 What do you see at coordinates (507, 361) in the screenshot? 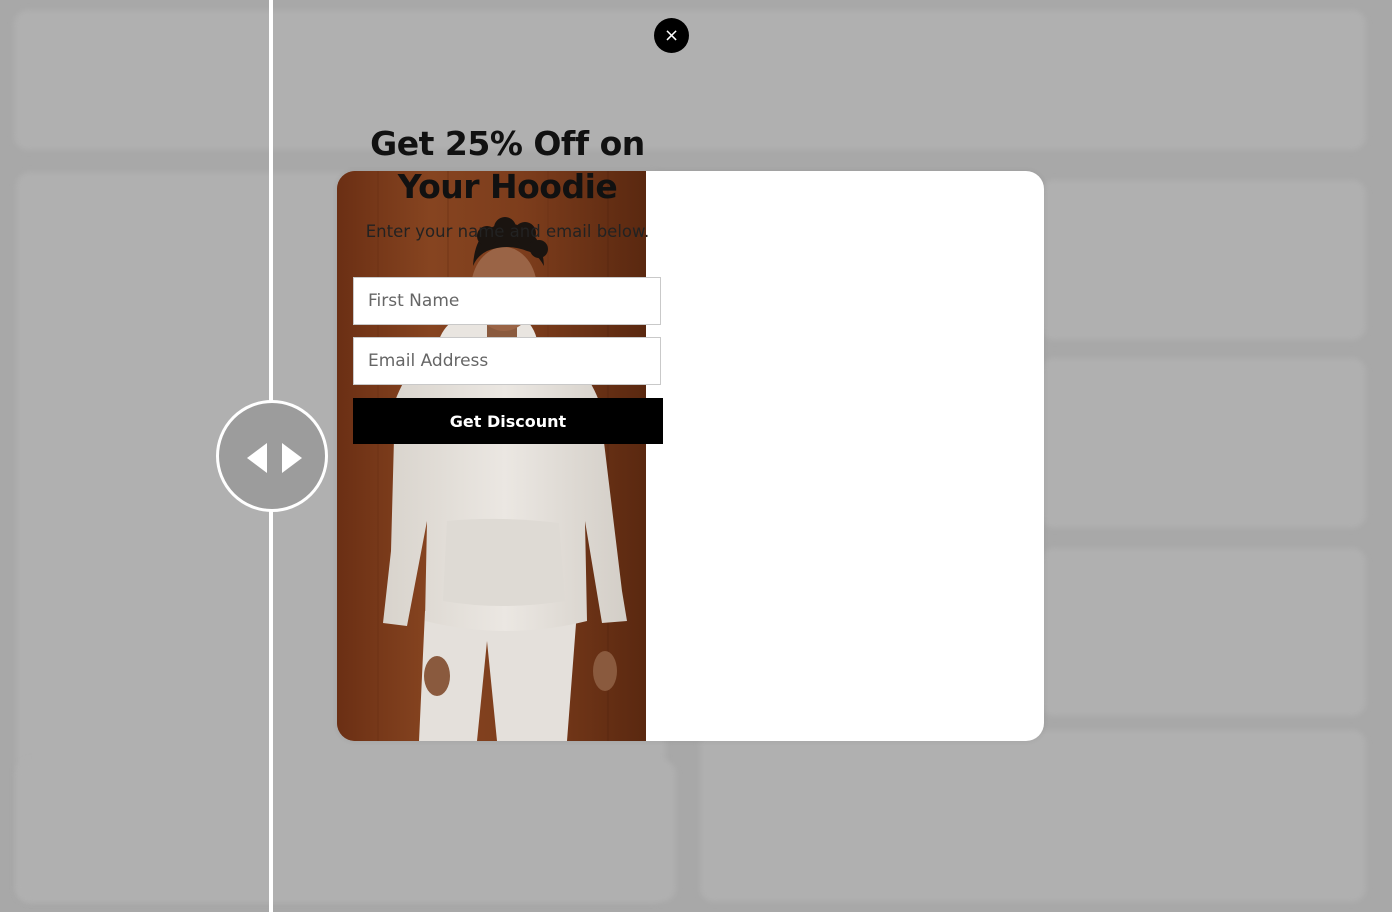
I see `email-input` at bounding box center [507, 361].